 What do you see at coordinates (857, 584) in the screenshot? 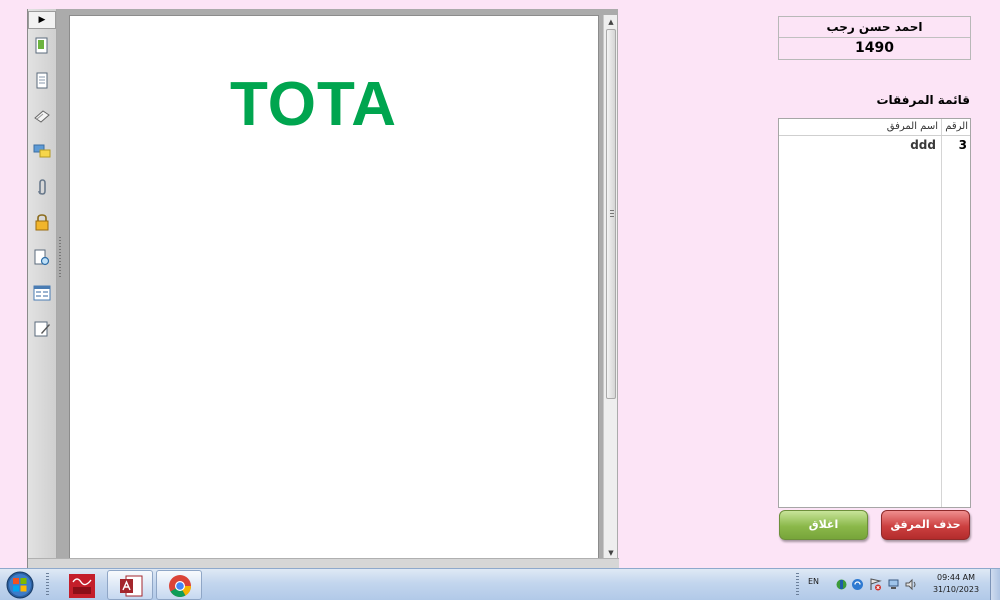
I see `sync-icon` at bounding box center [857, 584].